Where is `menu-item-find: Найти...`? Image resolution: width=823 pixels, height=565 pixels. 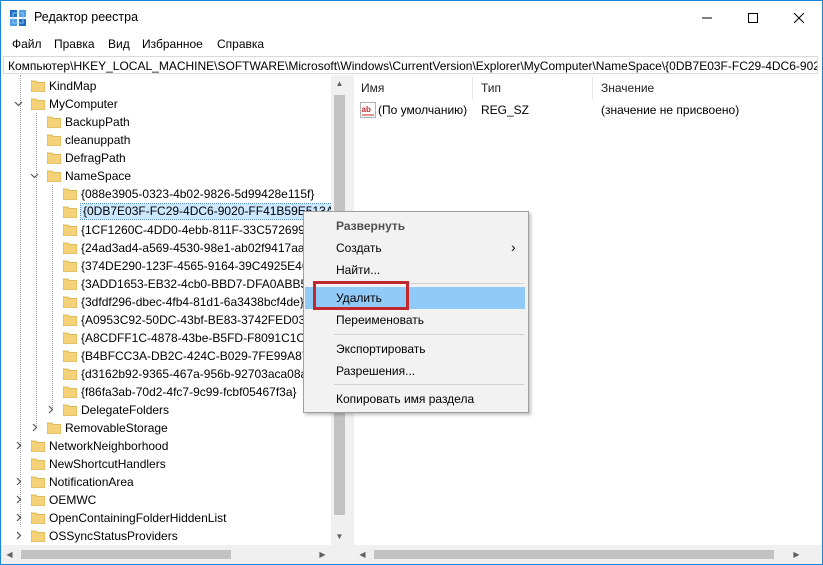
menu-item-find: Найти... is located at coordinates (415, 270).